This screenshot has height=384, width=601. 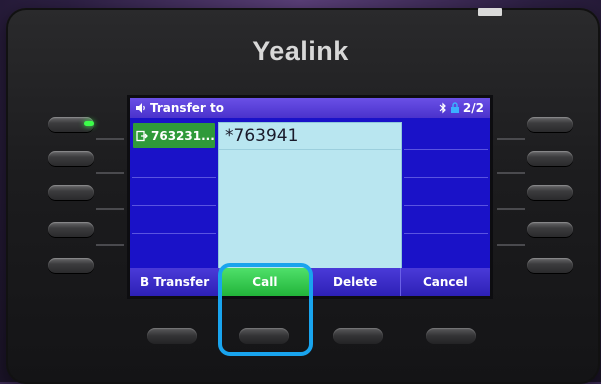 I want to click on status-icons: 2/2, so click(x=461, y=108).